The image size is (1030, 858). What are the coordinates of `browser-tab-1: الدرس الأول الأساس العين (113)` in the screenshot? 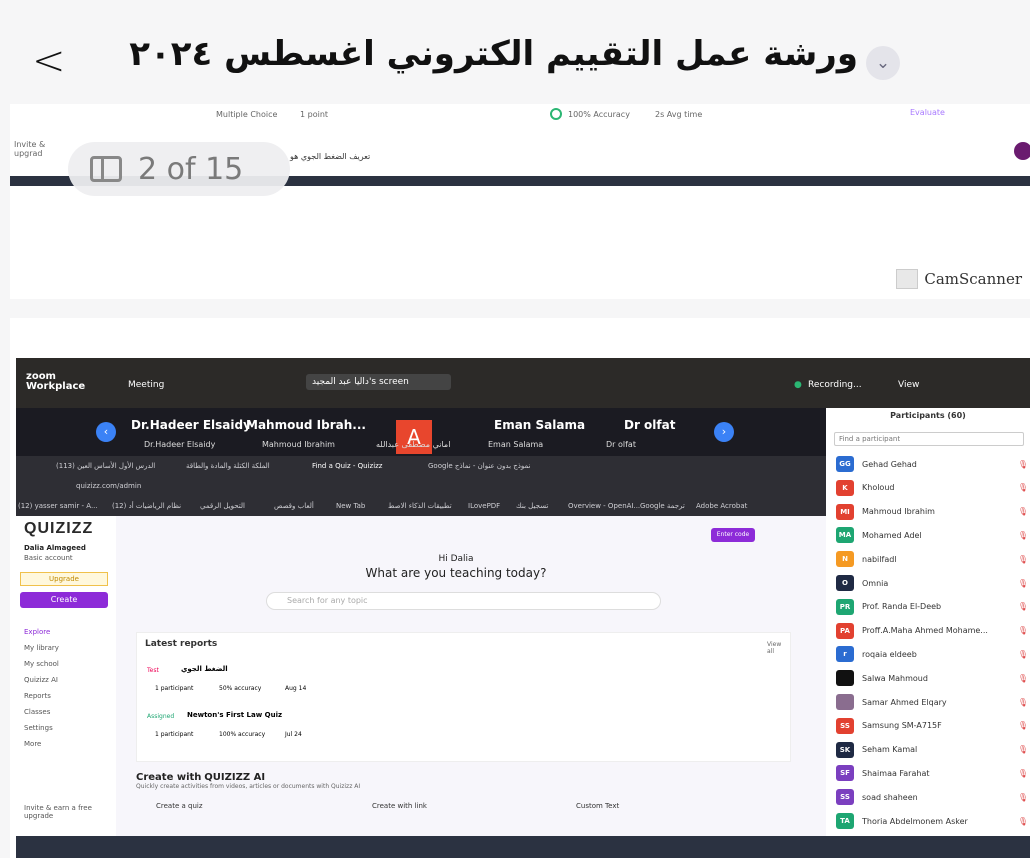 It's located at (105, 466).